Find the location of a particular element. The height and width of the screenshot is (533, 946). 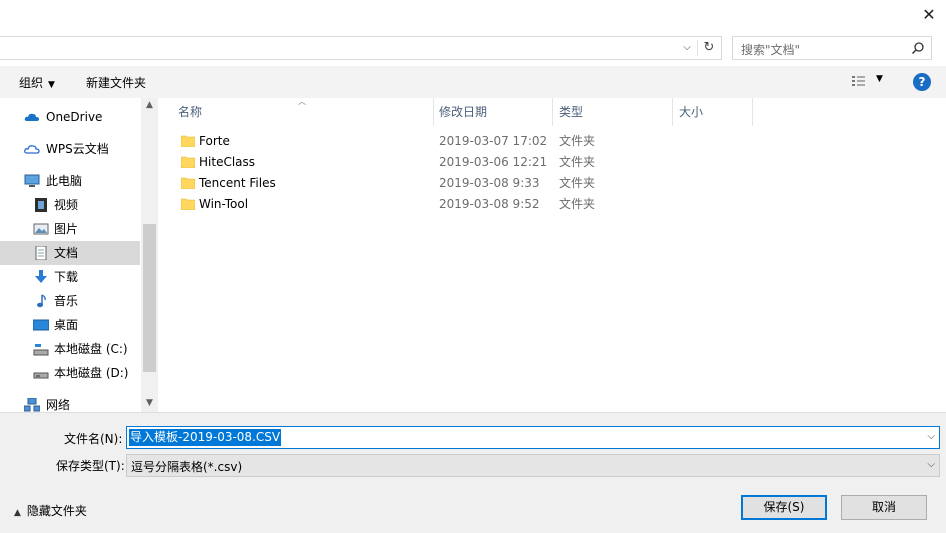

address-divider is located at coordinates (697, 48).